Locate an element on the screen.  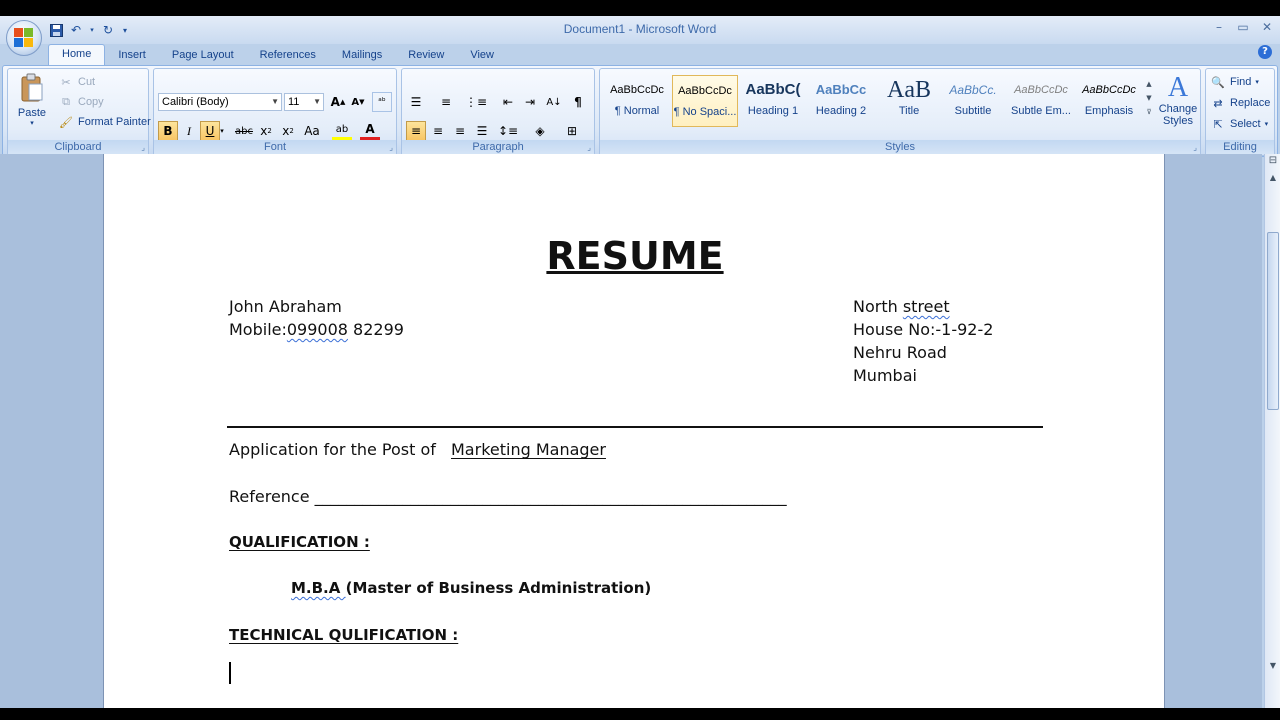
borders-icon: ⊞ is located at coordinates (572, 131).